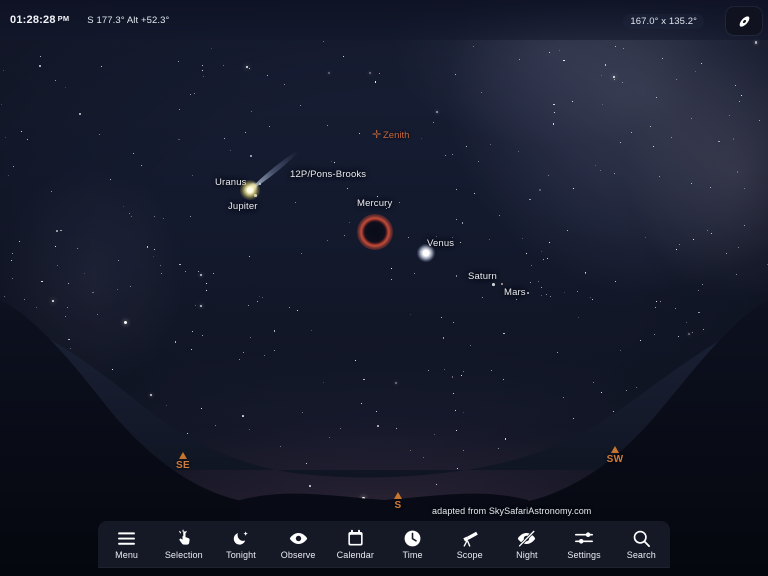 The image size is (768, 576). I want to click on toolbar-item-night: Night, so click(526, 544).